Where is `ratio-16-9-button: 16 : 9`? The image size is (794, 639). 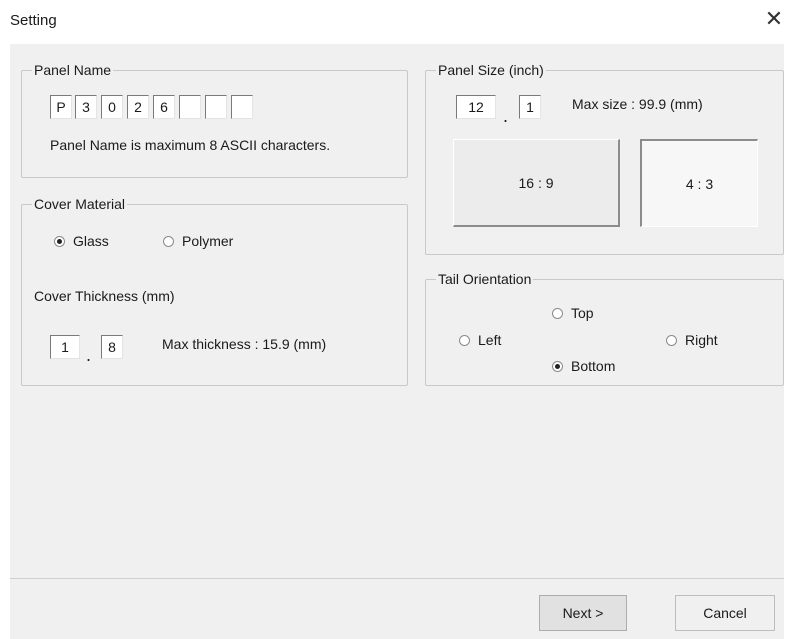 ratio-16-9-button: 16 : 9 is located at coordinates (536, 183).